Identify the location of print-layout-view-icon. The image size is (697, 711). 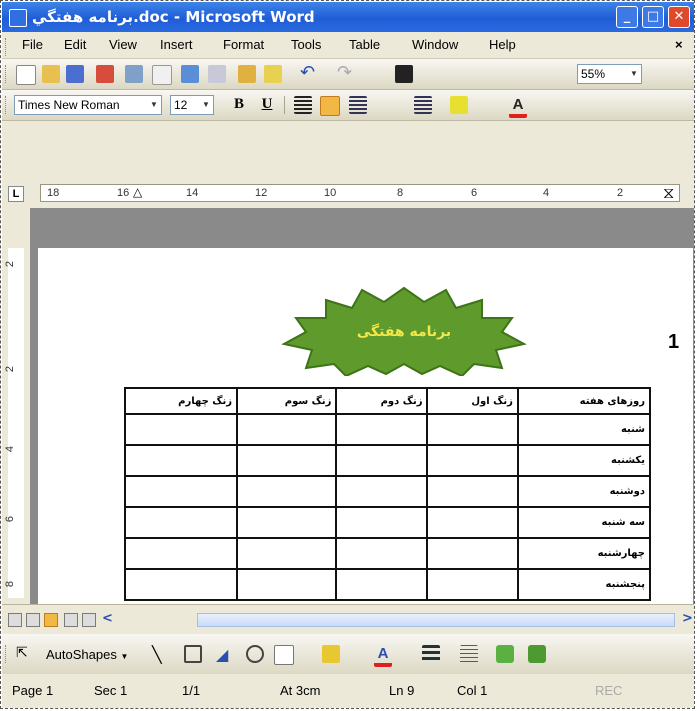
(51, 620).